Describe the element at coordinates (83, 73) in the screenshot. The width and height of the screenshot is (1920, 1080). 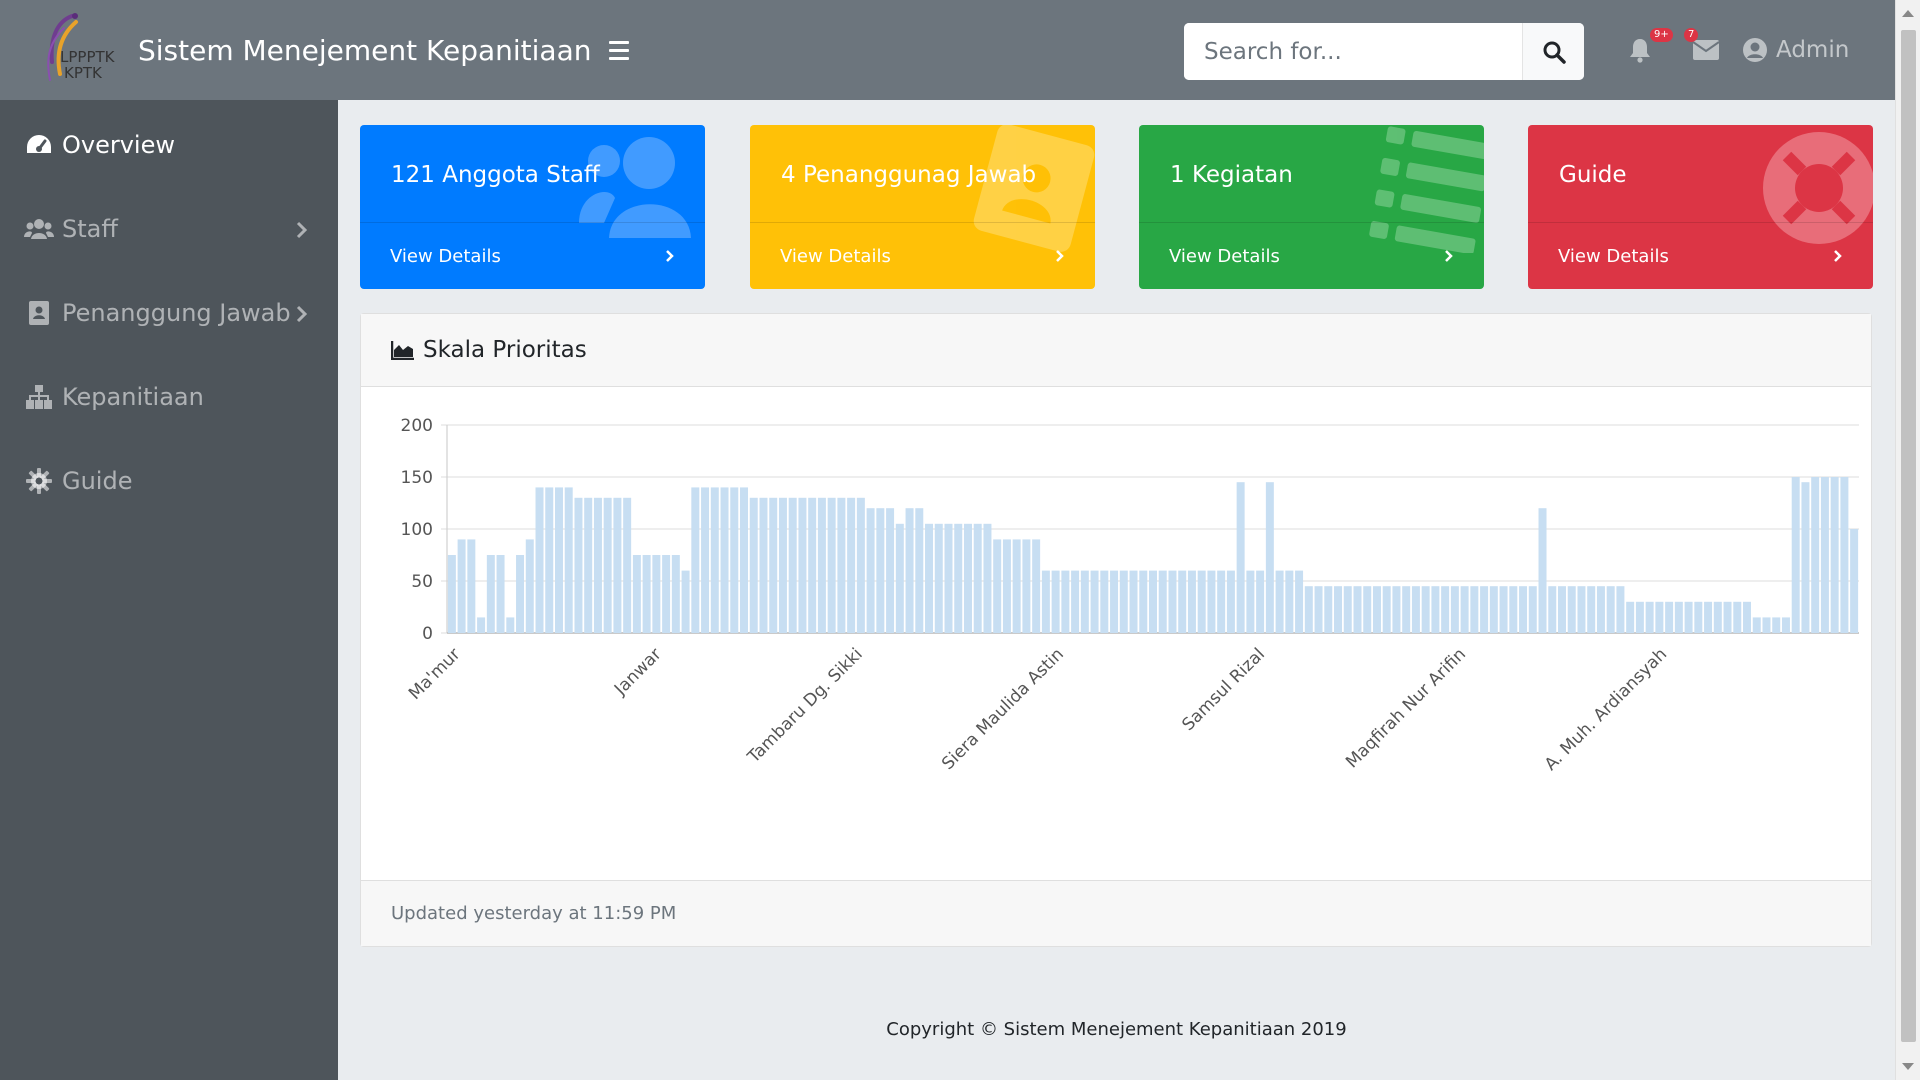
I see `logo-text-line2: KPTK` at that location.